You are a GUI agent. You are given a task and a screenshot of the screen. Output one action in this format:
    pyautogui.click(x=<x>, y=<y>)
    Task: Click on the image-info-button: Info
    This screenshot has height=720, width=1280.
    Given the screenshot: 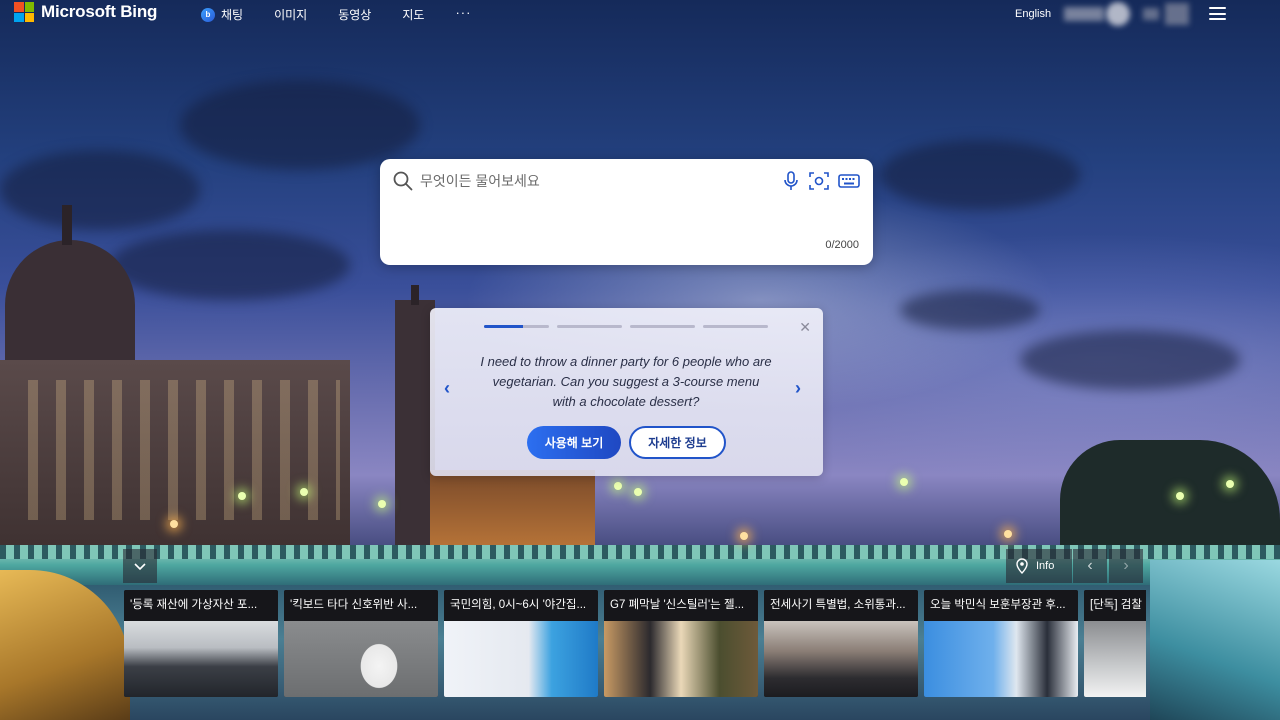 What is the action you would take?
    pyautogui.click(x=1039, y=566)
    